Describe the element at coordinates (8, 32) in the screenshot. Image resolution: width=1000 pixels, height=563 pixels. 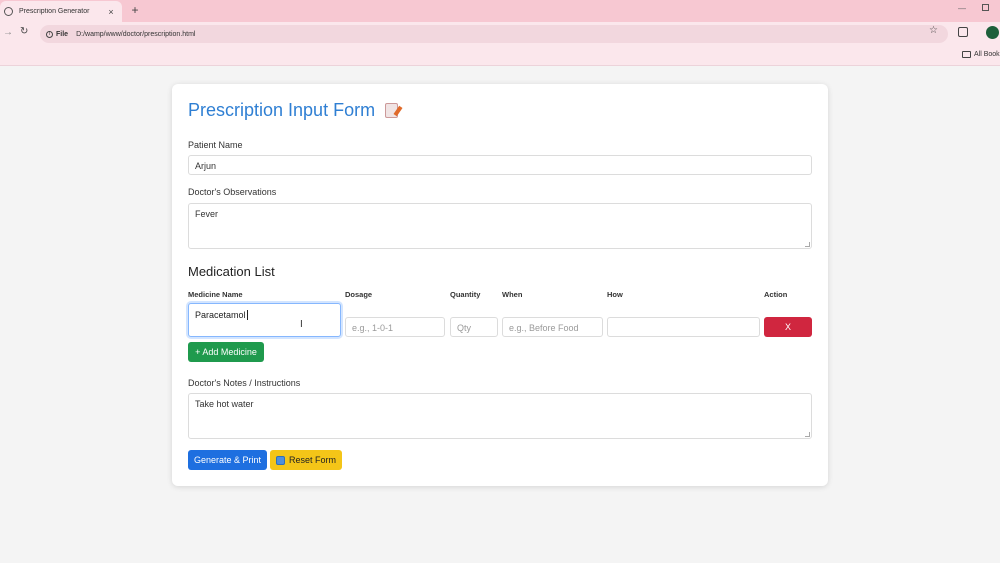
I see `forward-arrow-icon: →` at that location.